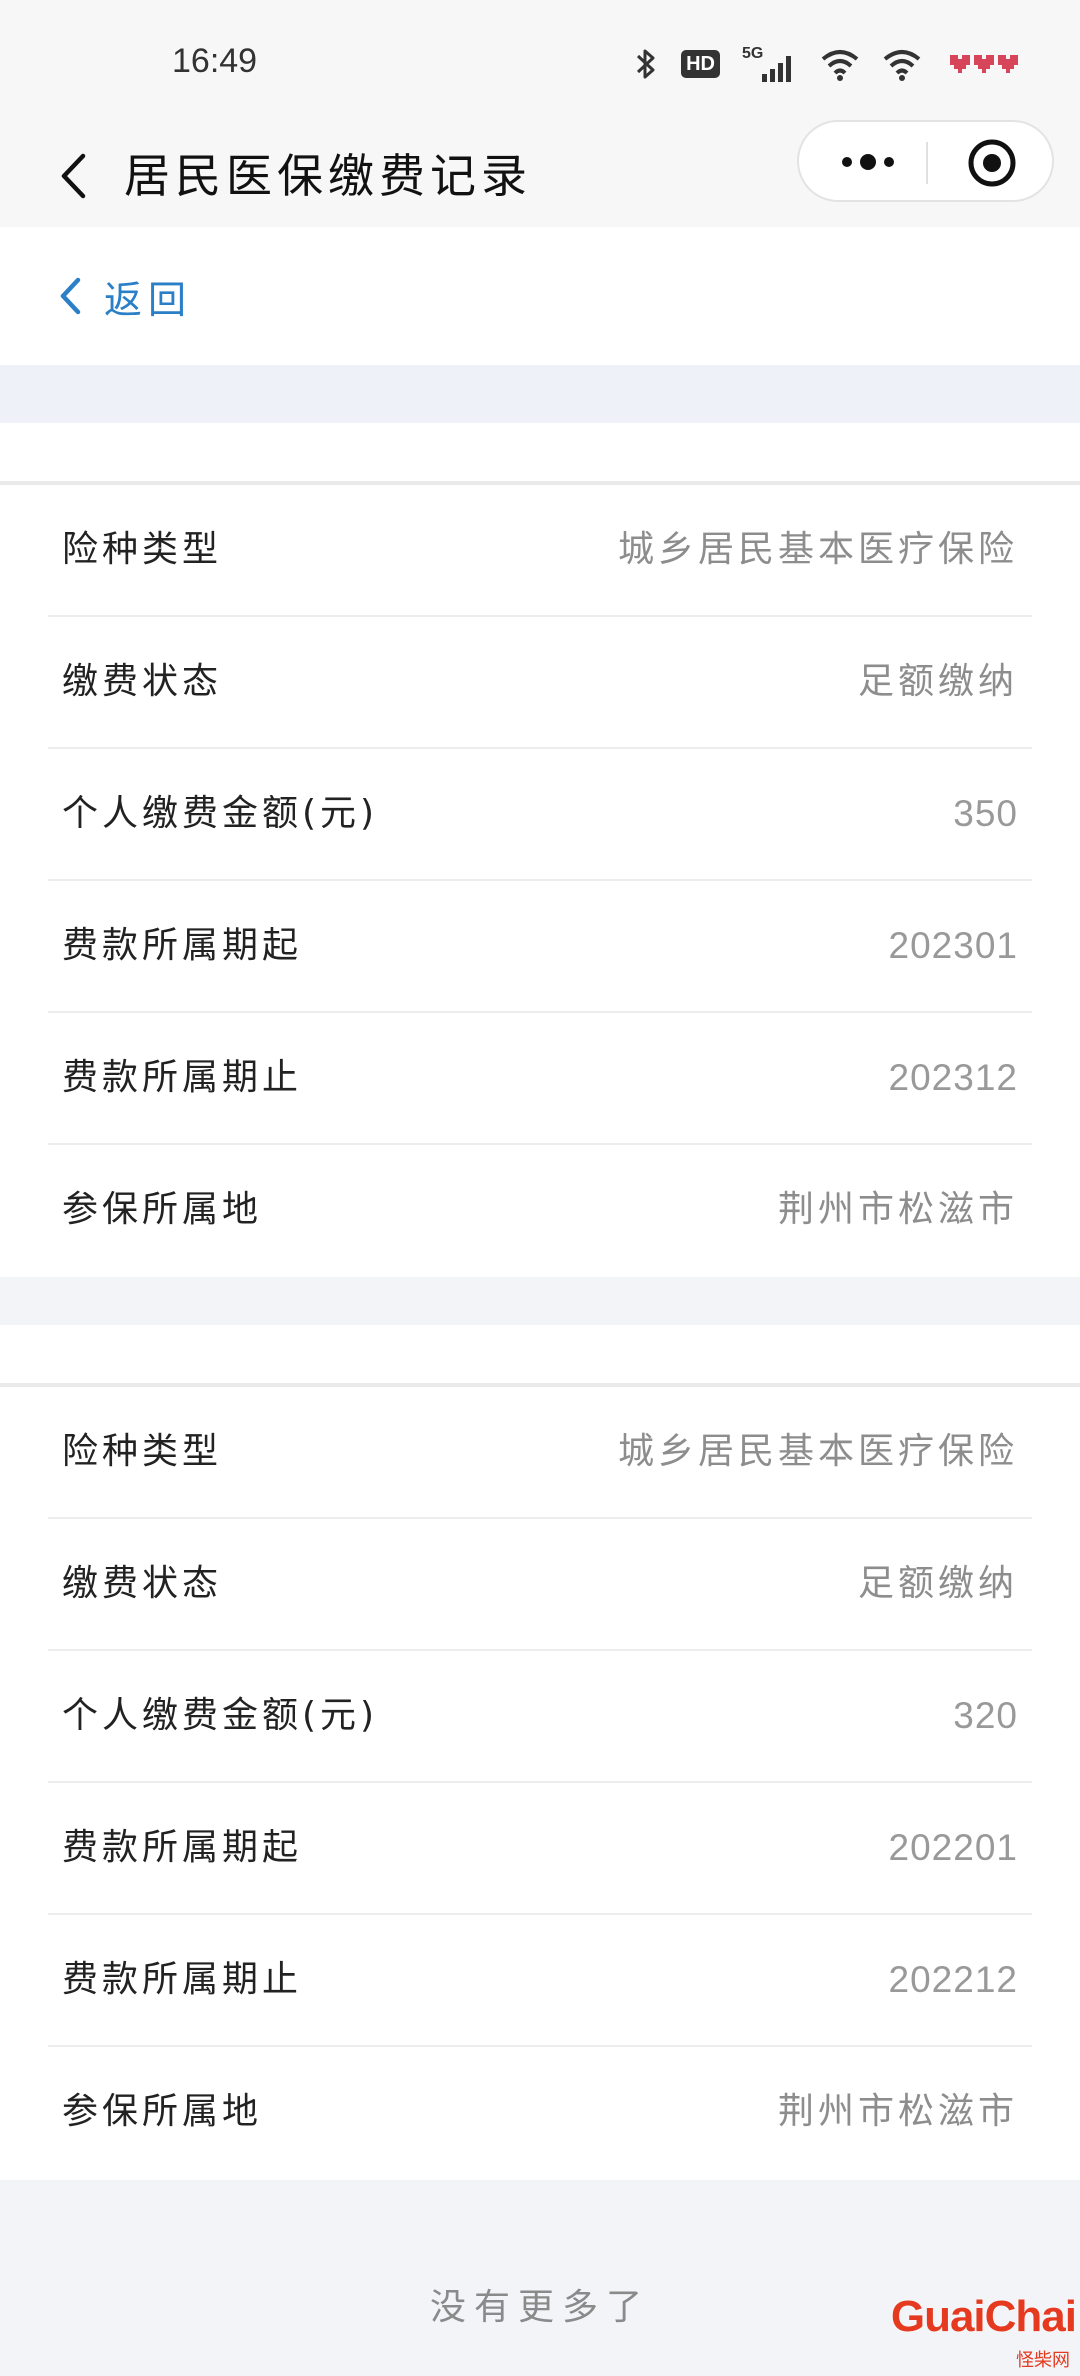 The width and height of the screenshot is (1080, 2376). I want to click on page-title: 居民医保缴费记录, so click(328, 176).